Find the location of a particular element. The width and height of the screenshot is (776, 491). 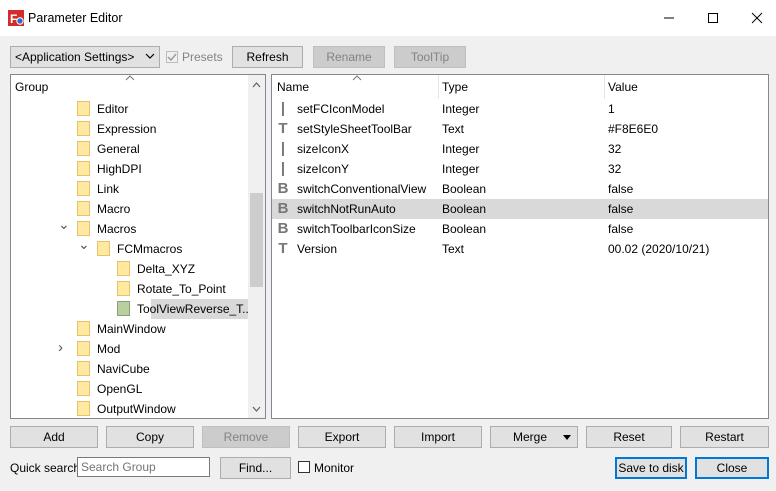

rename-button: Rename is located at coordinates (349, 57).